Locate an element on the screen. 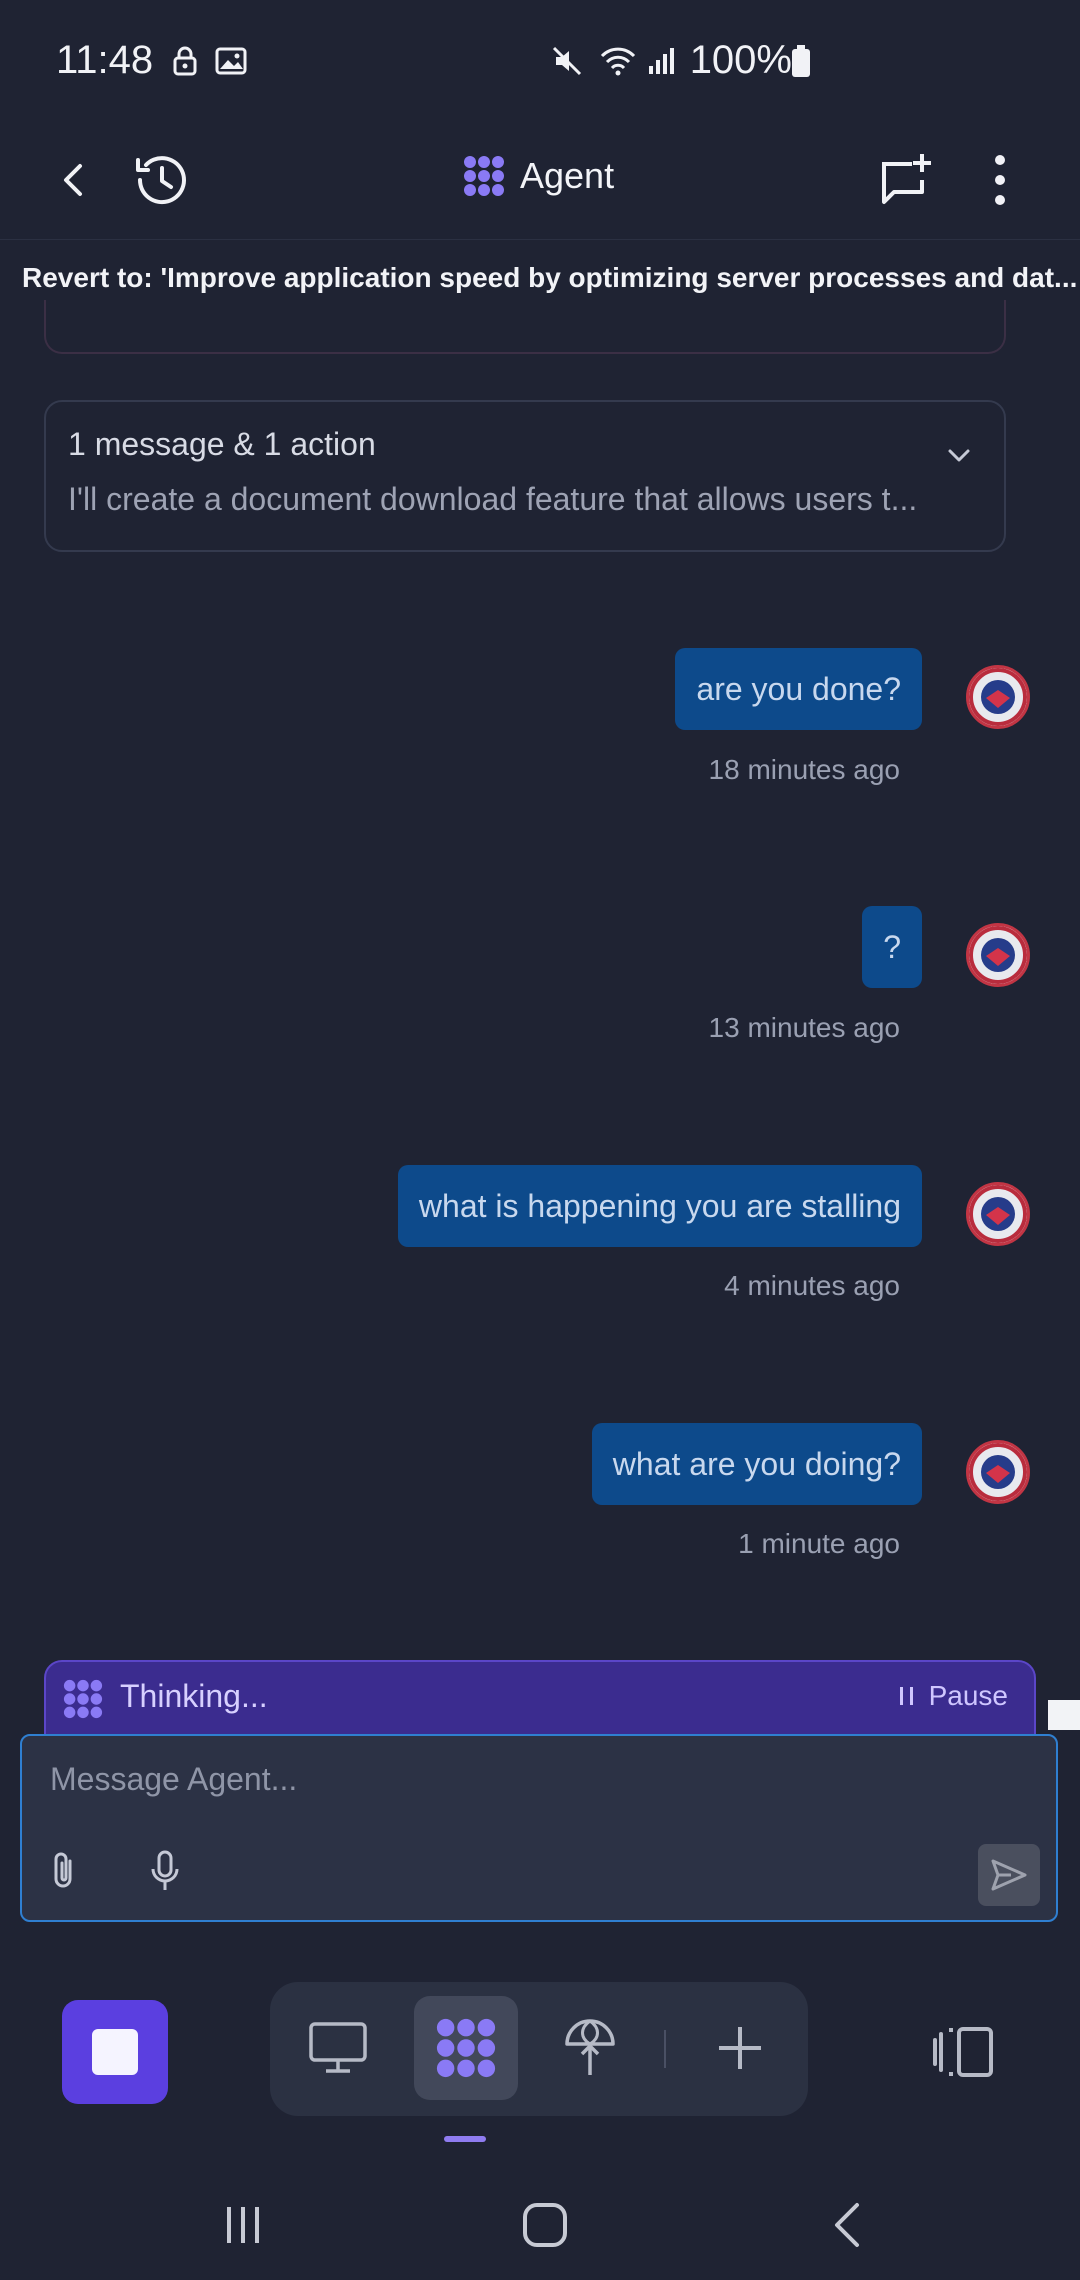 The height and width of the screenshot is (2280, 1080). status-time: 11:48 is located at coordinates (105, 60).